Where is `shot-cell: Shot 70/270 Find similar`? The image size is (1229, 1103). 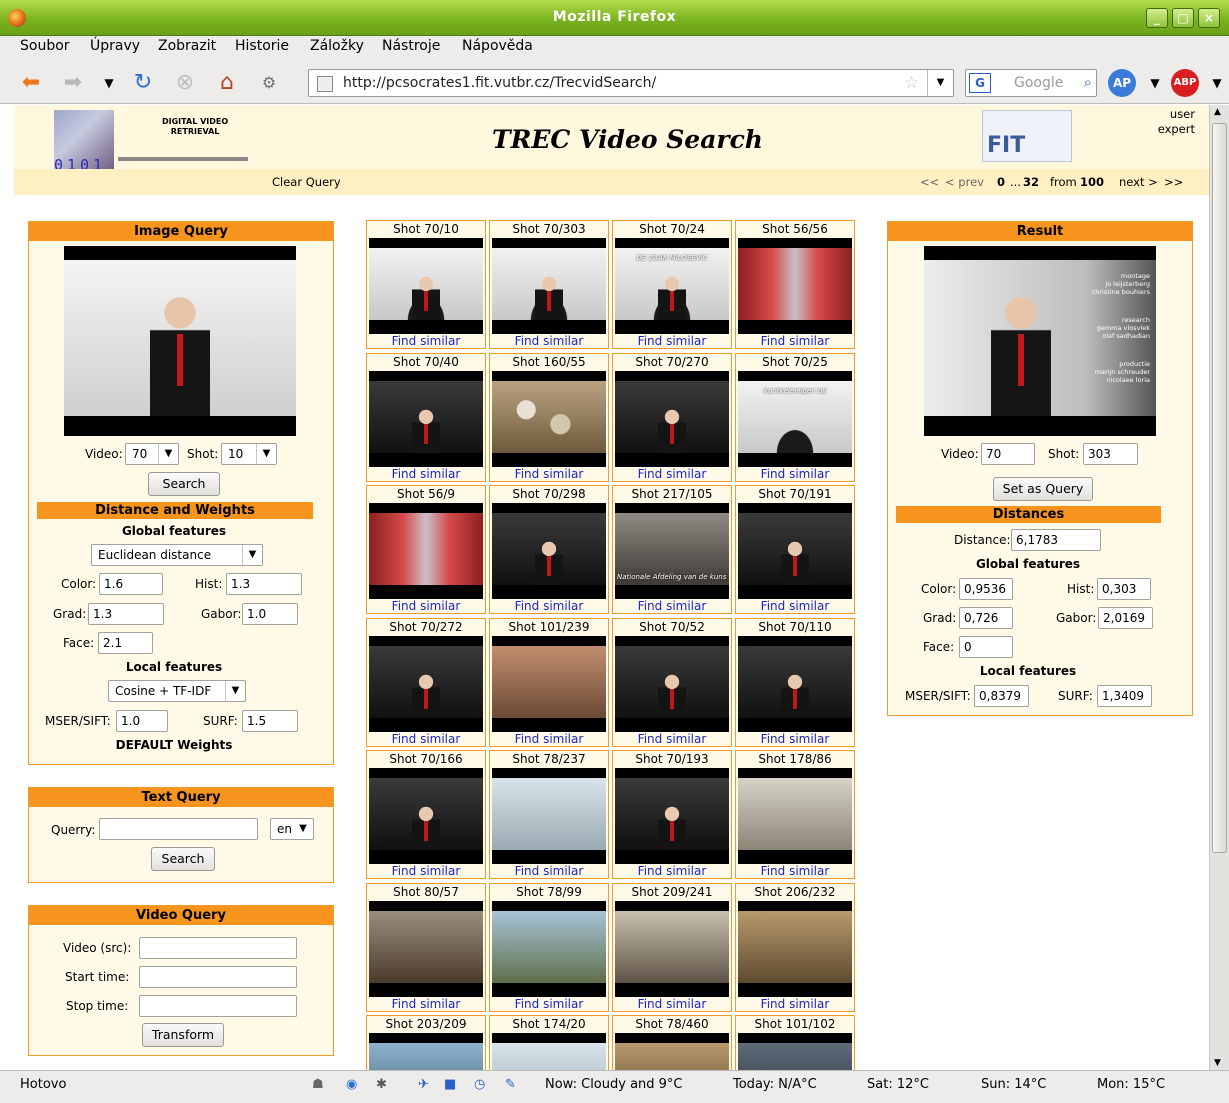
shot-cell: Shot 70/270 Find similar is located at coordinates (672, 417).